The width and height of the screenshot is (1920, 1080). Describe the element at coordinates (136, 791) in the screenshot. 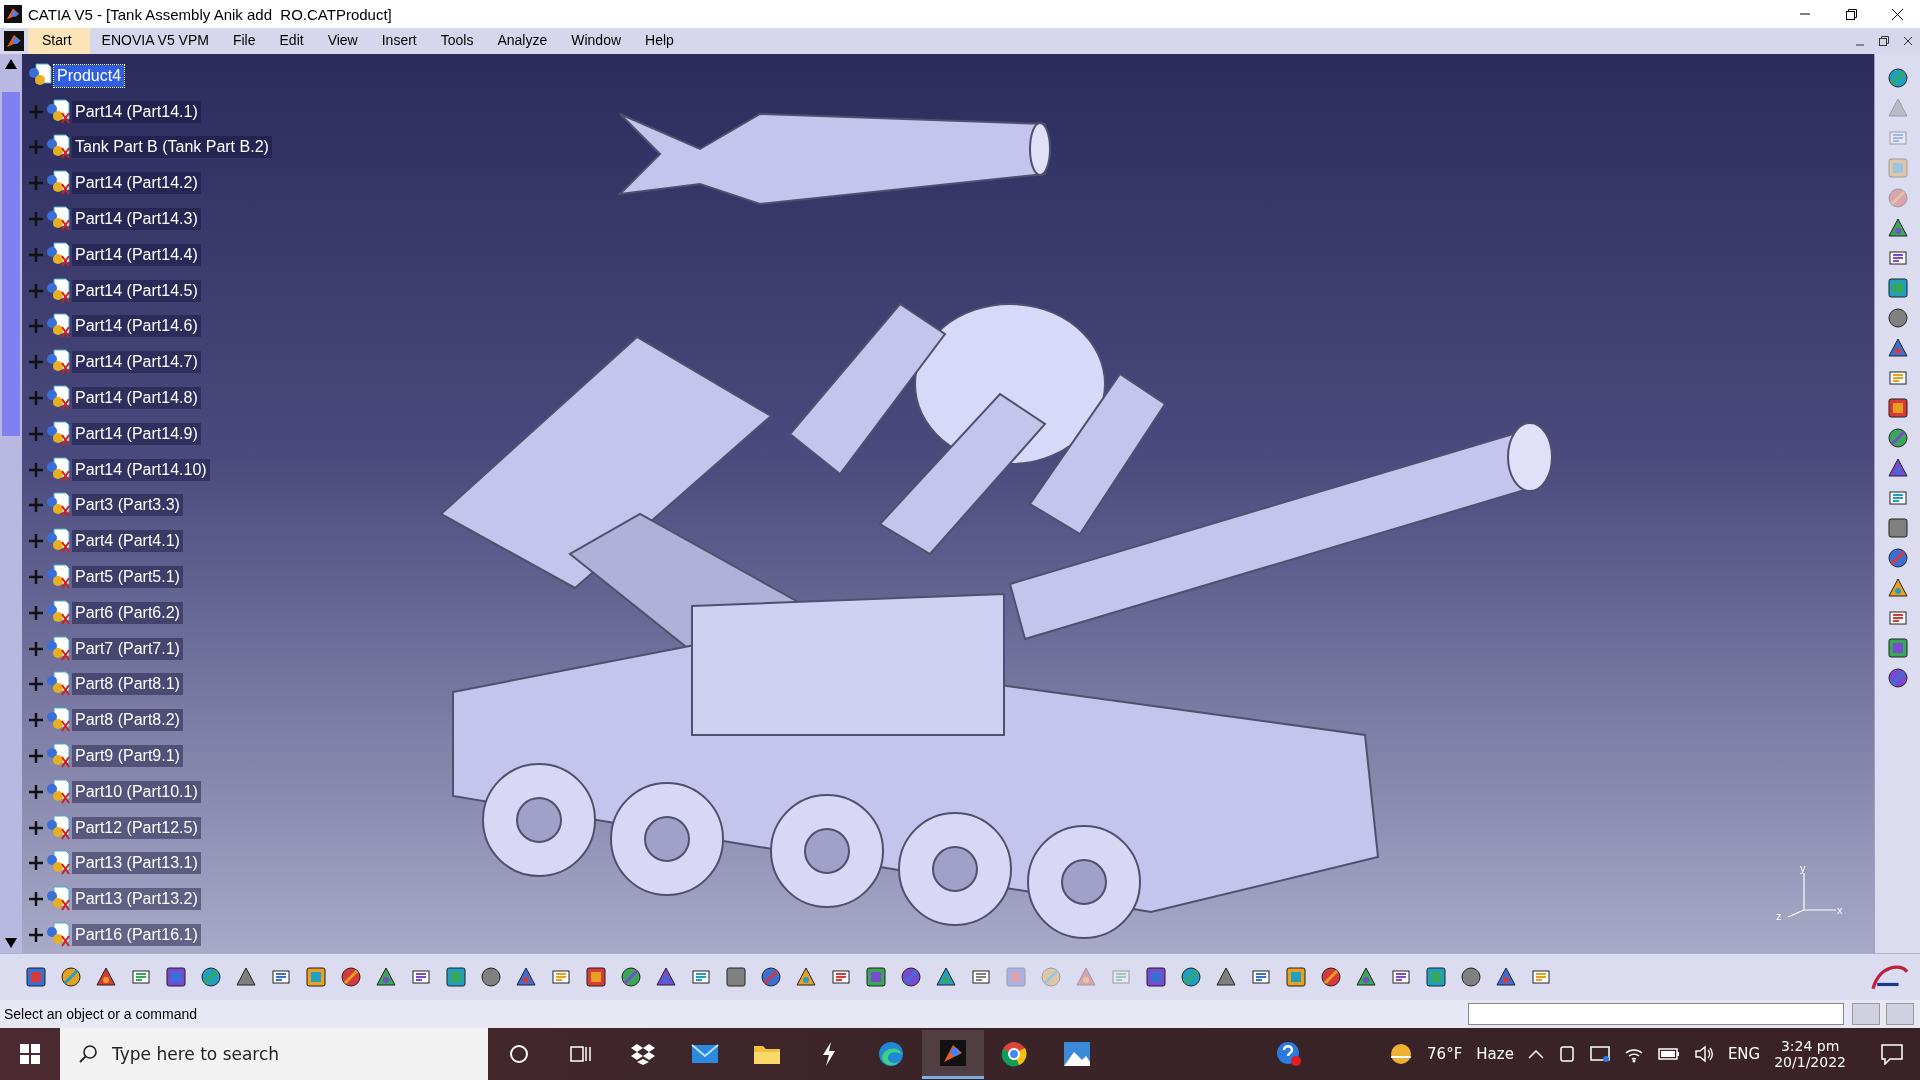

I see `tree-item: Part10 (Part10.1)` at that location.